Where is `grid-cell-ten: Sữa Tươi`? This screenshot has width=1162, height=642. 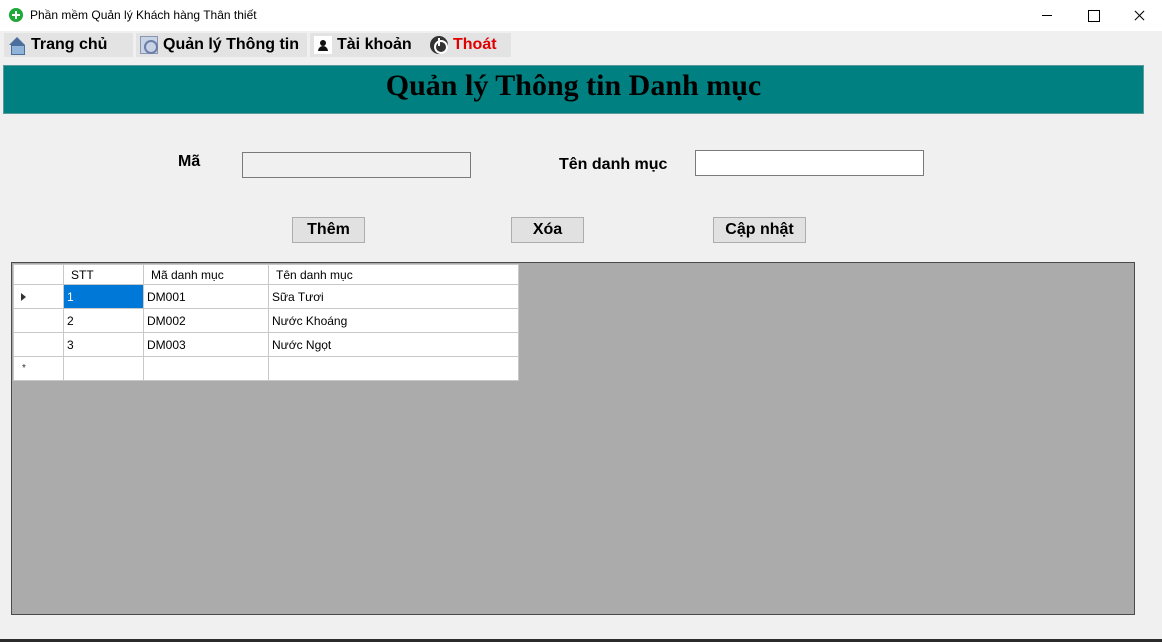
grid-cell-ten: Sữa Tươi is located at coordinates (393, 296).